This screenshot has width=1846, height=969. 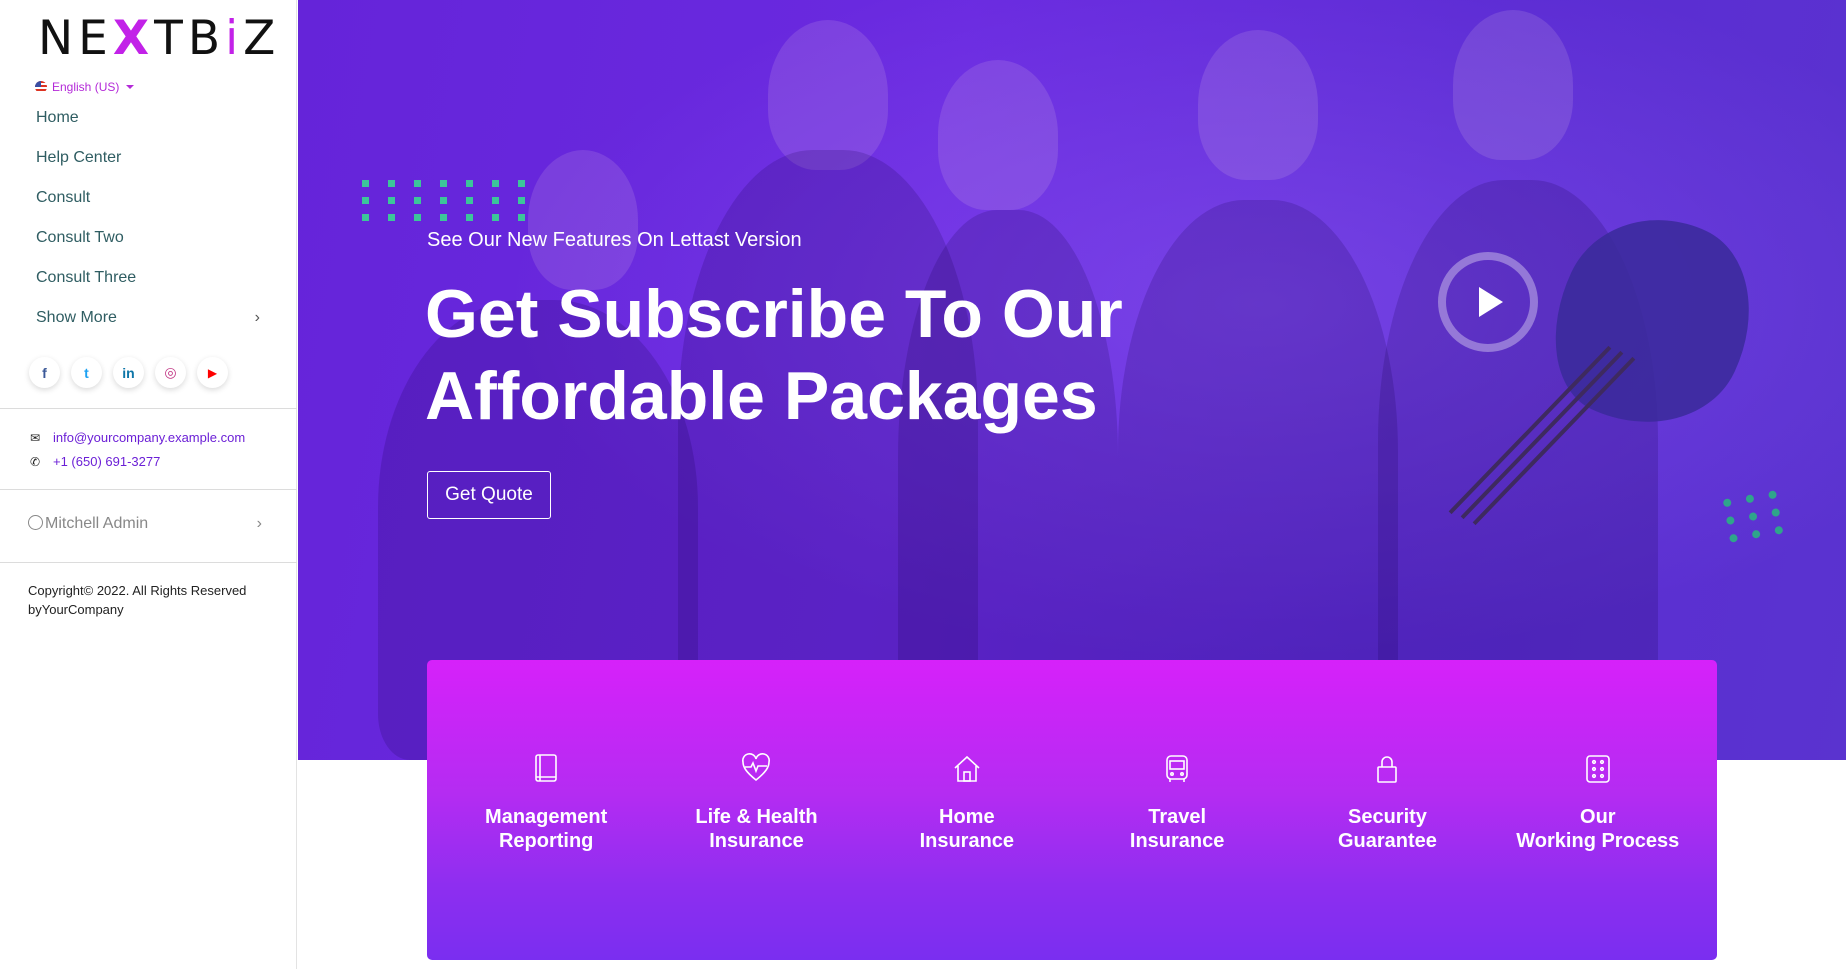 I want to click on hero-eyebrow: See Our New Features On Lettast Version, so click(x=614, y=240).